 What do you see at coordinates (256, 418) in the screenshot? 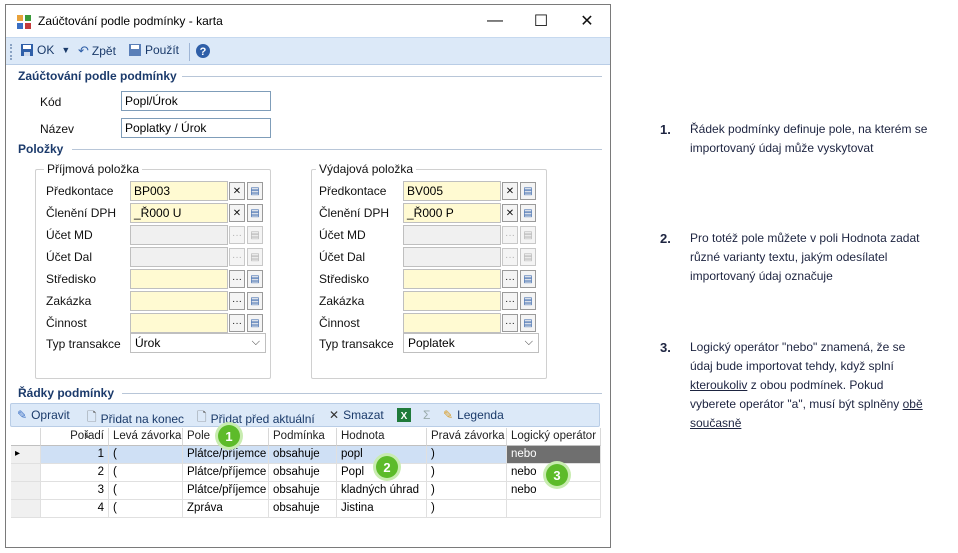
I see `add-before-button: 🗋 Přidat před aktuální` at bounding box center [256, 418].